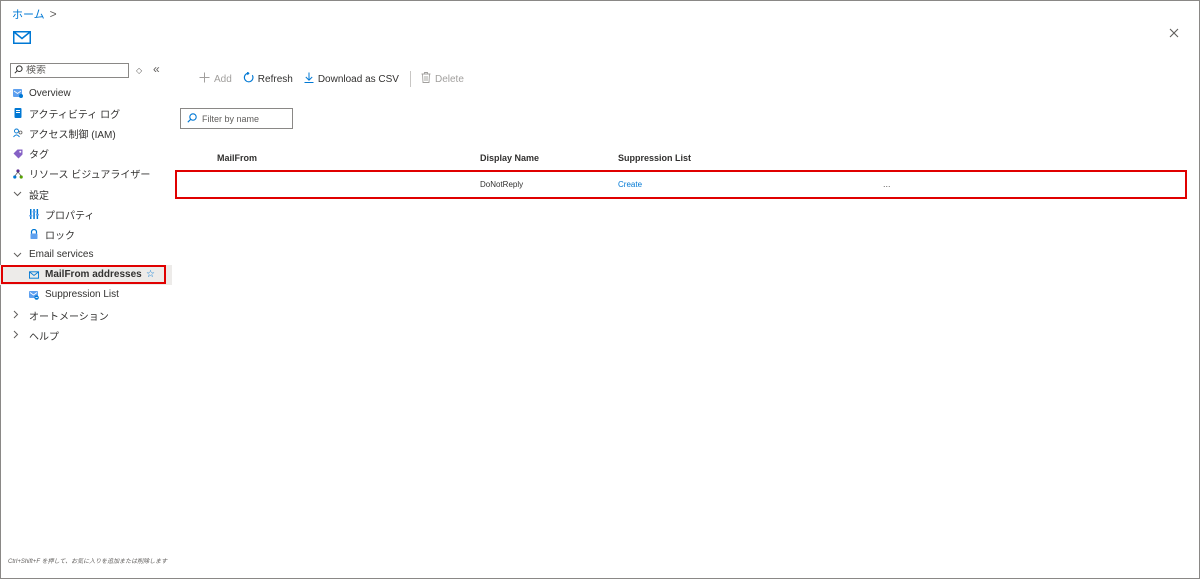 The width and height of the screenshot is (1200, 579). Describe the element at coordinates (39, 196) in the screenshot. I see `sidebar-group-label: 設定` at that location.